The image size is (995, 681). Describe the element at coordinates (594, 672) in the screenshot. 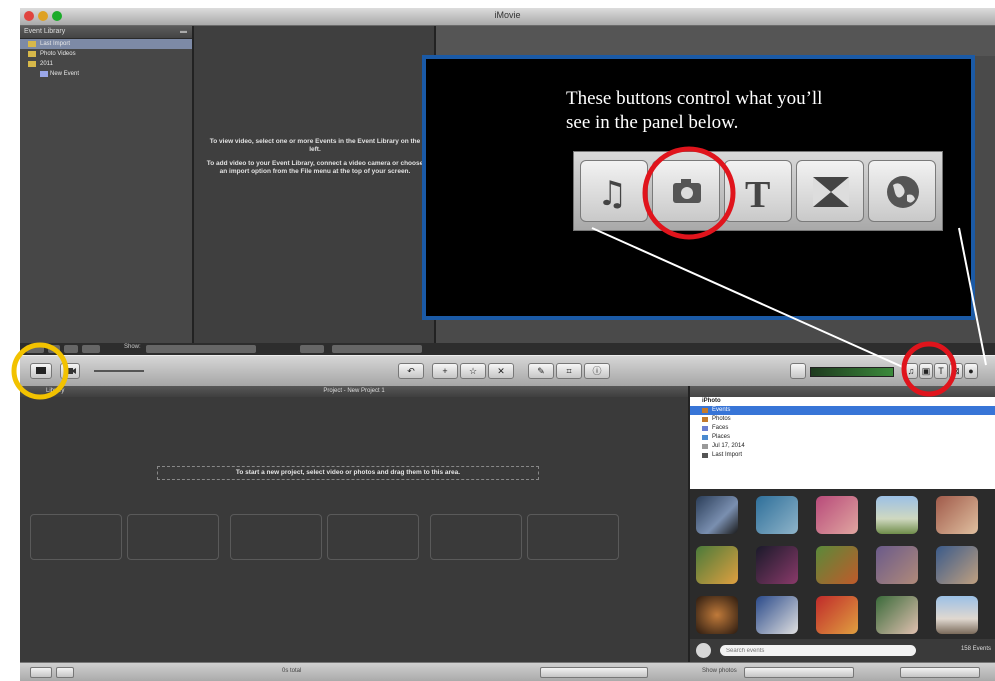

I see `timeline-zoom-slider` at that location.